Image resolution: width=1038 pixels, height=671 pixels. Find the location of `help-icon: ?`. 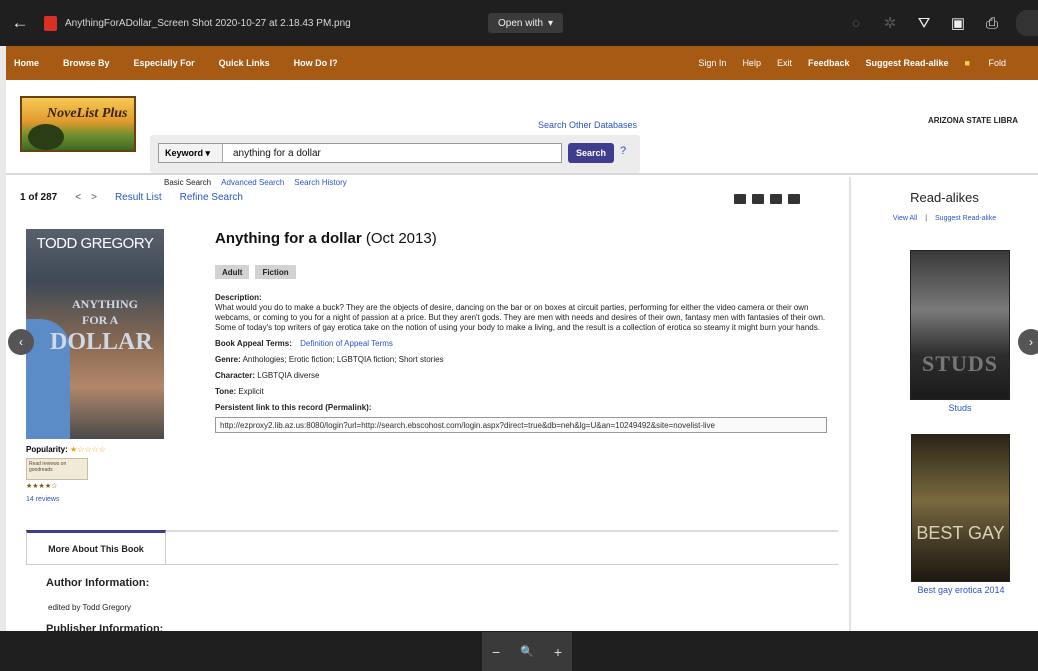

help-icon: ? is located at coordinates (623, 151).